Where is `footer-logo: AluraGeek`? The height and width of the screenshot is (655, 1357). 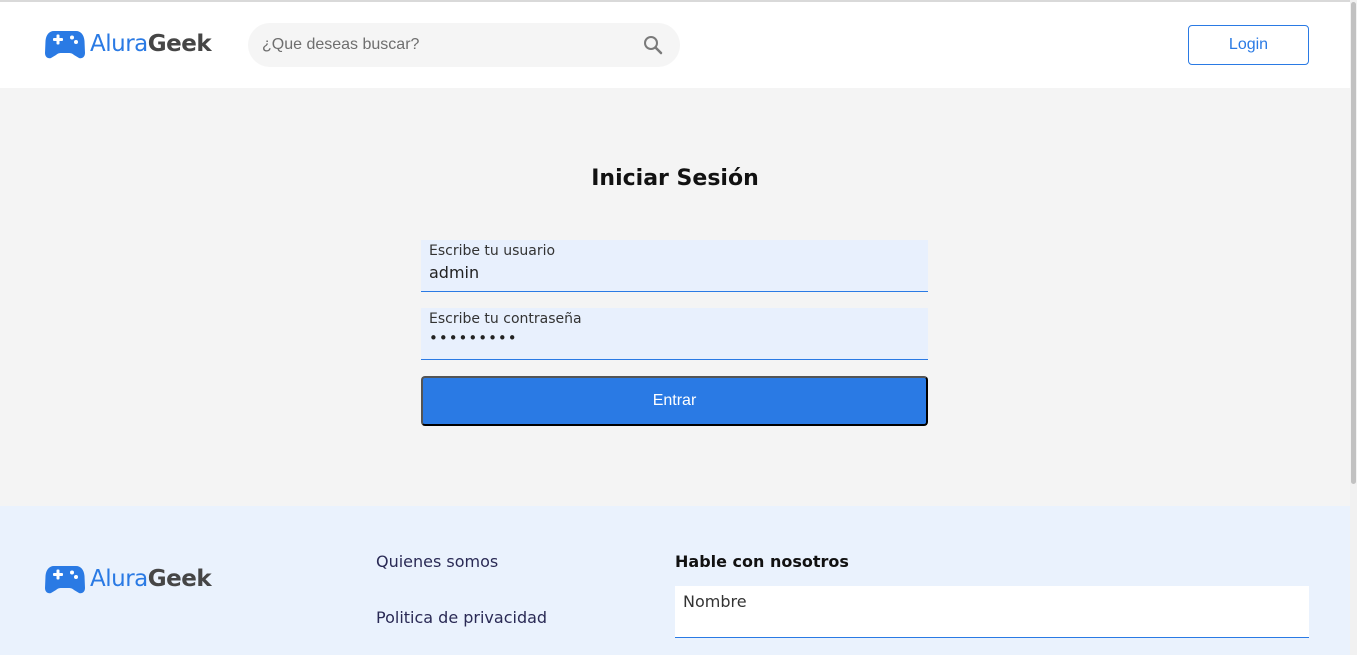
footer-logo: AluraGeek is located at coordinates (128, 579).